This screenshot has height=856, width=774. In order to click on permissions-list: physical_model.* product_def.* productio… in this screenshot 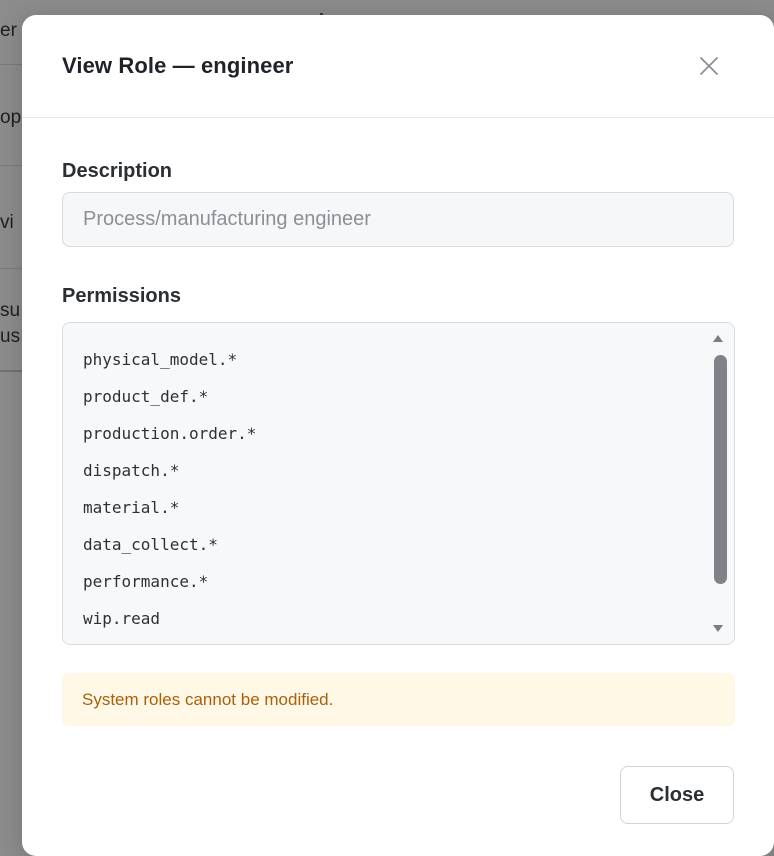, I will do `click(169, 489)`.